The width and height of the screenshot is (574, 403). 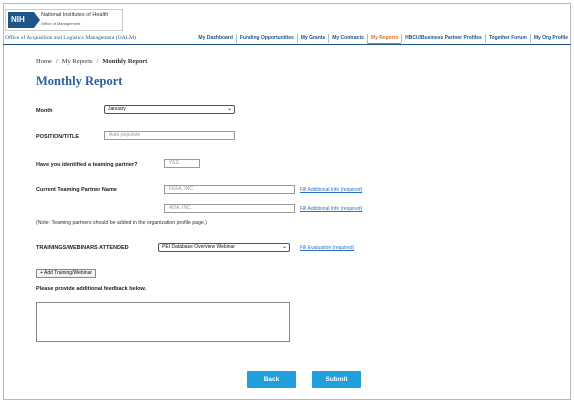 I want to click on header-divider, so click(x=287, y=44).